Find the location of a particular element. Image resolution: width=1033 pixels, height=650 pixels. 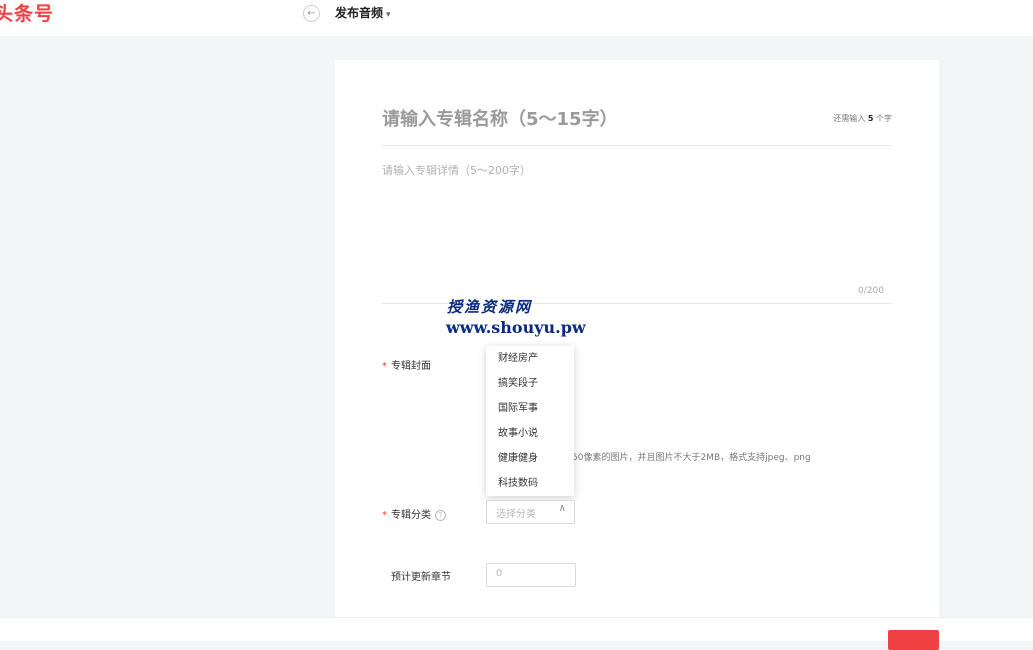

back-arrow-icon: ← is located at coordinates (311, 13).